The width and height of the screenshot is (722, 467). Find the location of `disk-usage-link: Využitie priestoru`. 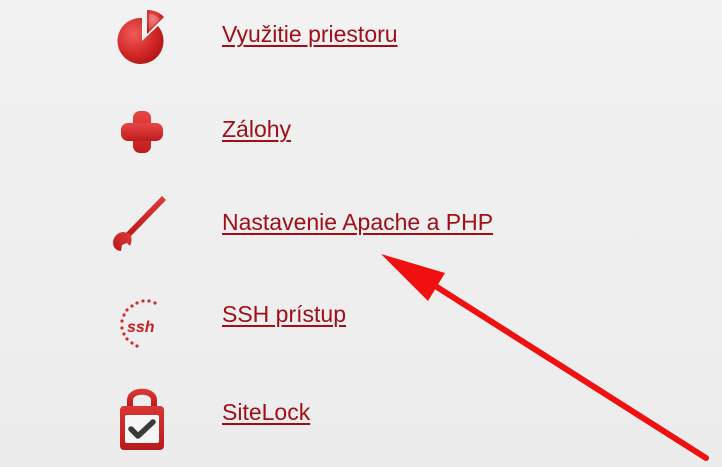

disk-usage-link: Využitie priestoru is located at coordinates (310, 34).